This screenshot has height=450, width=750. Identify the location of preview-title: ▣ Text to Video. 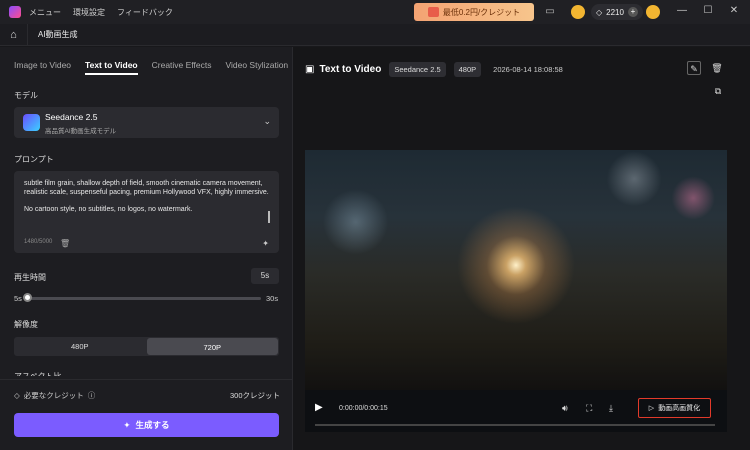
(343, 69).